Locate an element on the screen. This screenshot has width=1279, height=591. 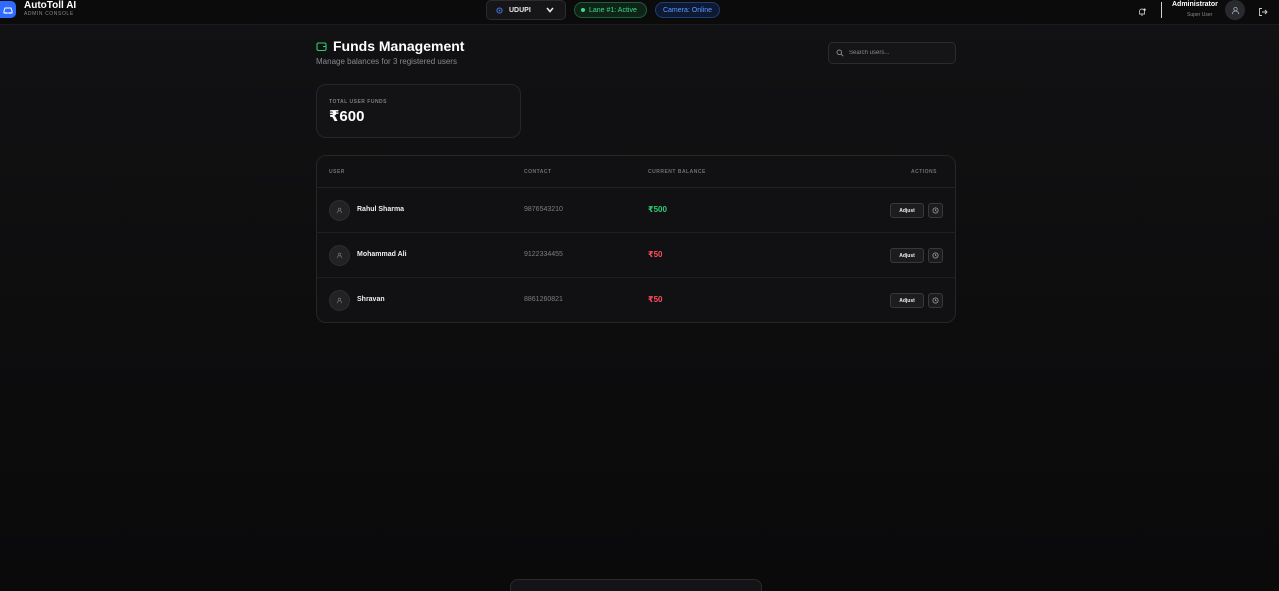
chevron-down-icon is located at coordinates (550, 10).